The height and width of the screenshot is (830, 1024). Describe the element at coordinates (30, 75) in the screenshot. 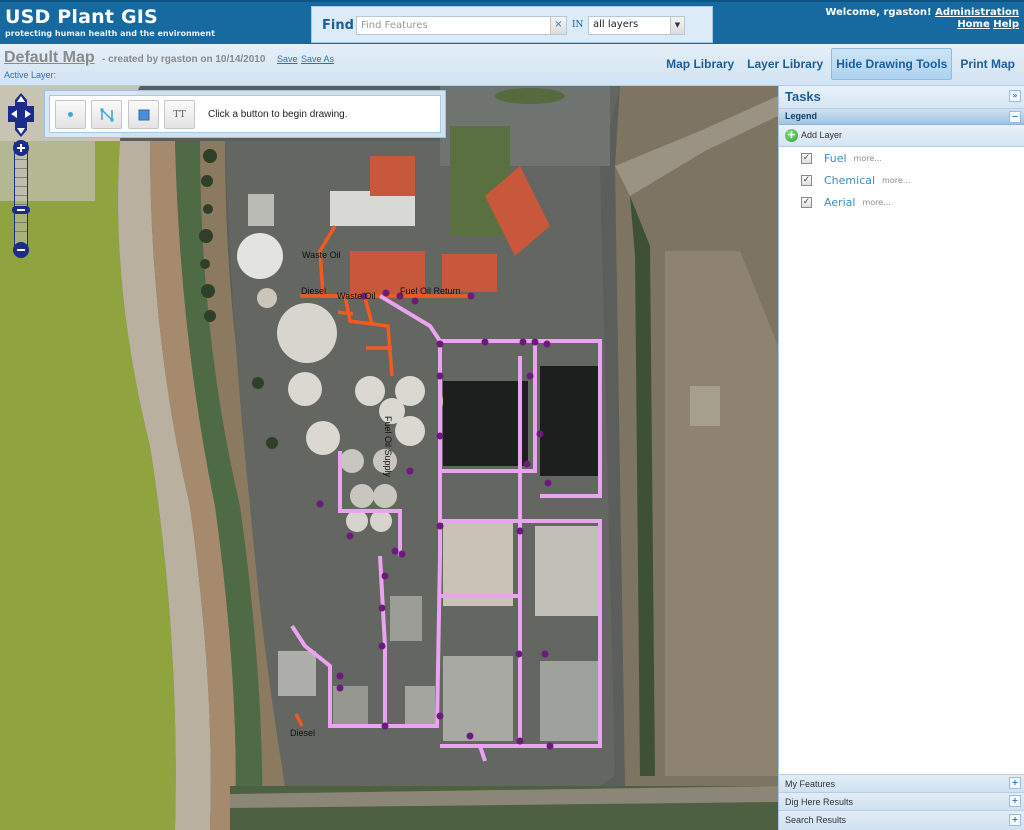

I see `active-layer-label: Active Layer:` at that location.